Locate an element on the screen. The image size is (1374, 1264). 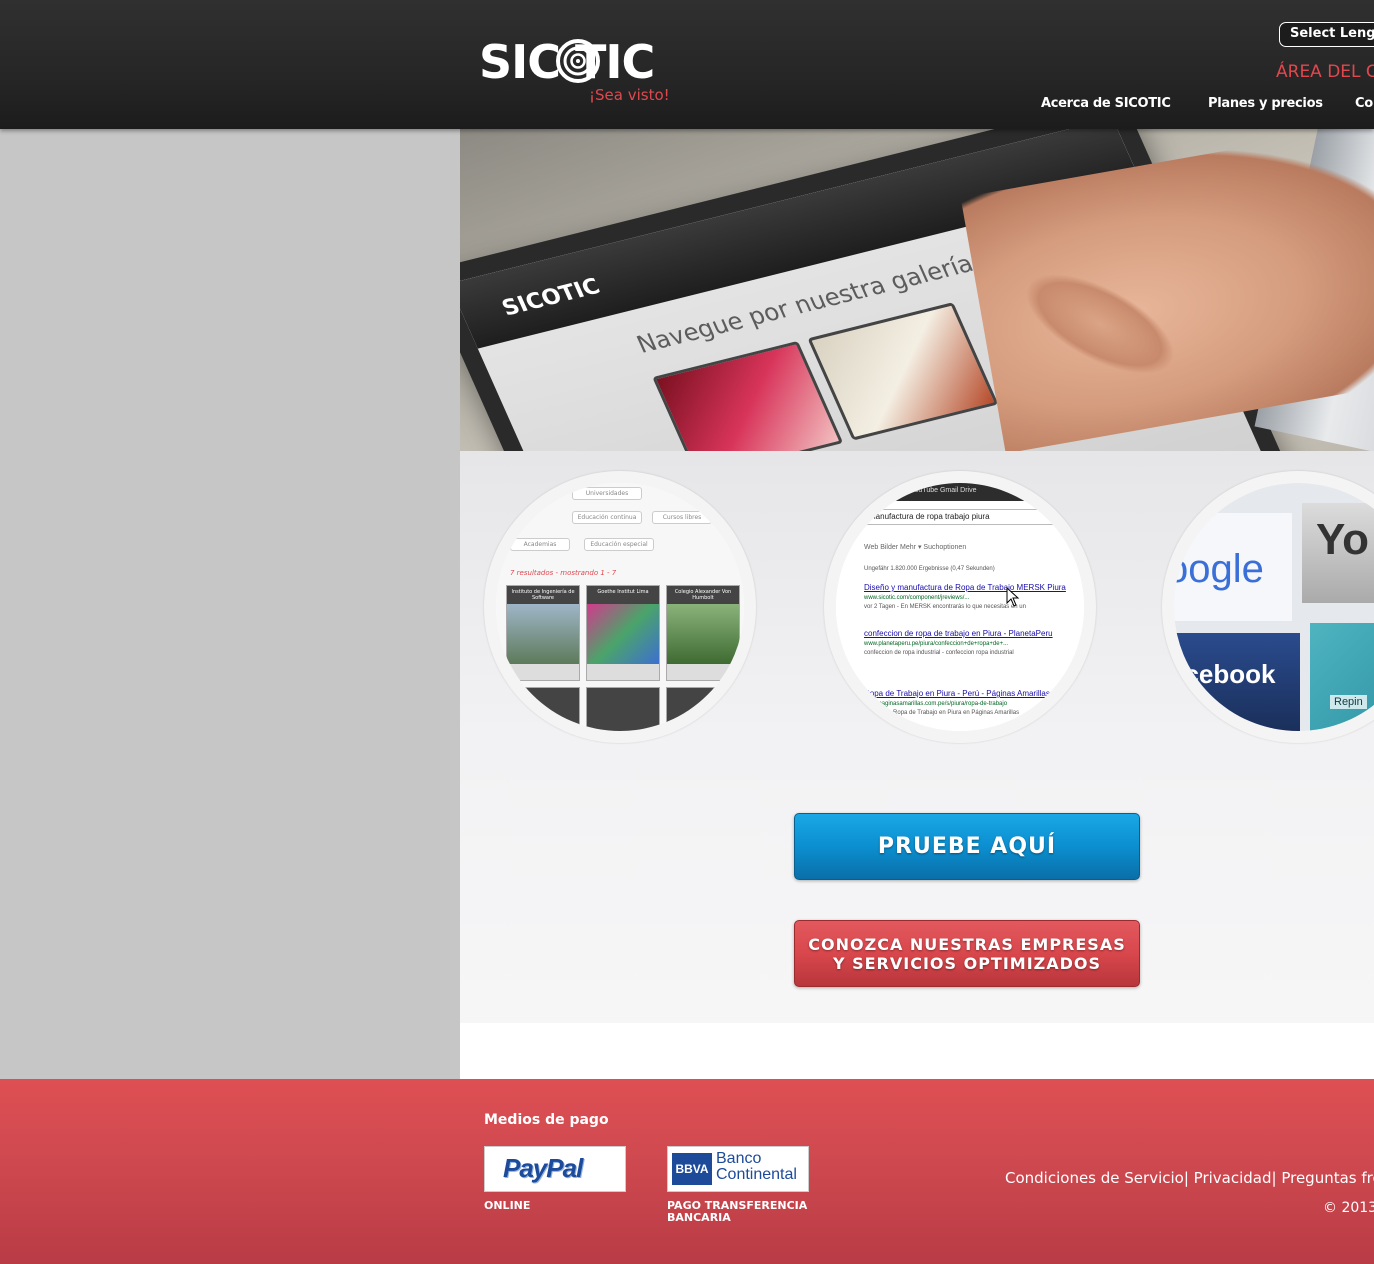
mouse-cursor-icon is located at coordinates (1013, 597).